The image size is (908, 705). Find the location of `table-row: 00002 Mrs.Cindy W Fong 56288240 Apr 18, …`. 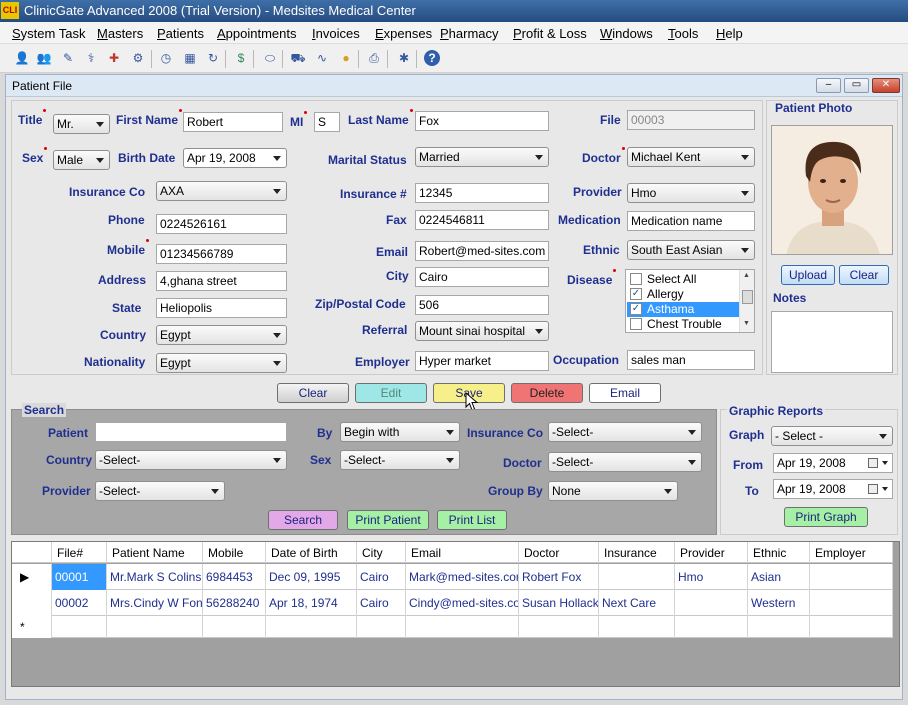

table-row: 00002 Mrs.Cindy W Fong 56288240 Apr 18, … is located at coordinates (452, 603).